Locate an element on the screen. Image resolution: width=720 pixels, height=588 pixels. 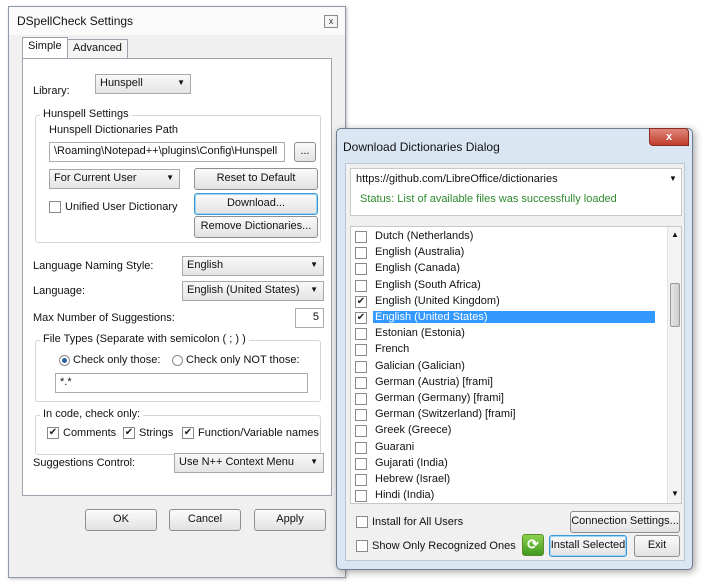
dict-path-label: Hunspell Dictionaries Path is located at coordinates (114, 130).